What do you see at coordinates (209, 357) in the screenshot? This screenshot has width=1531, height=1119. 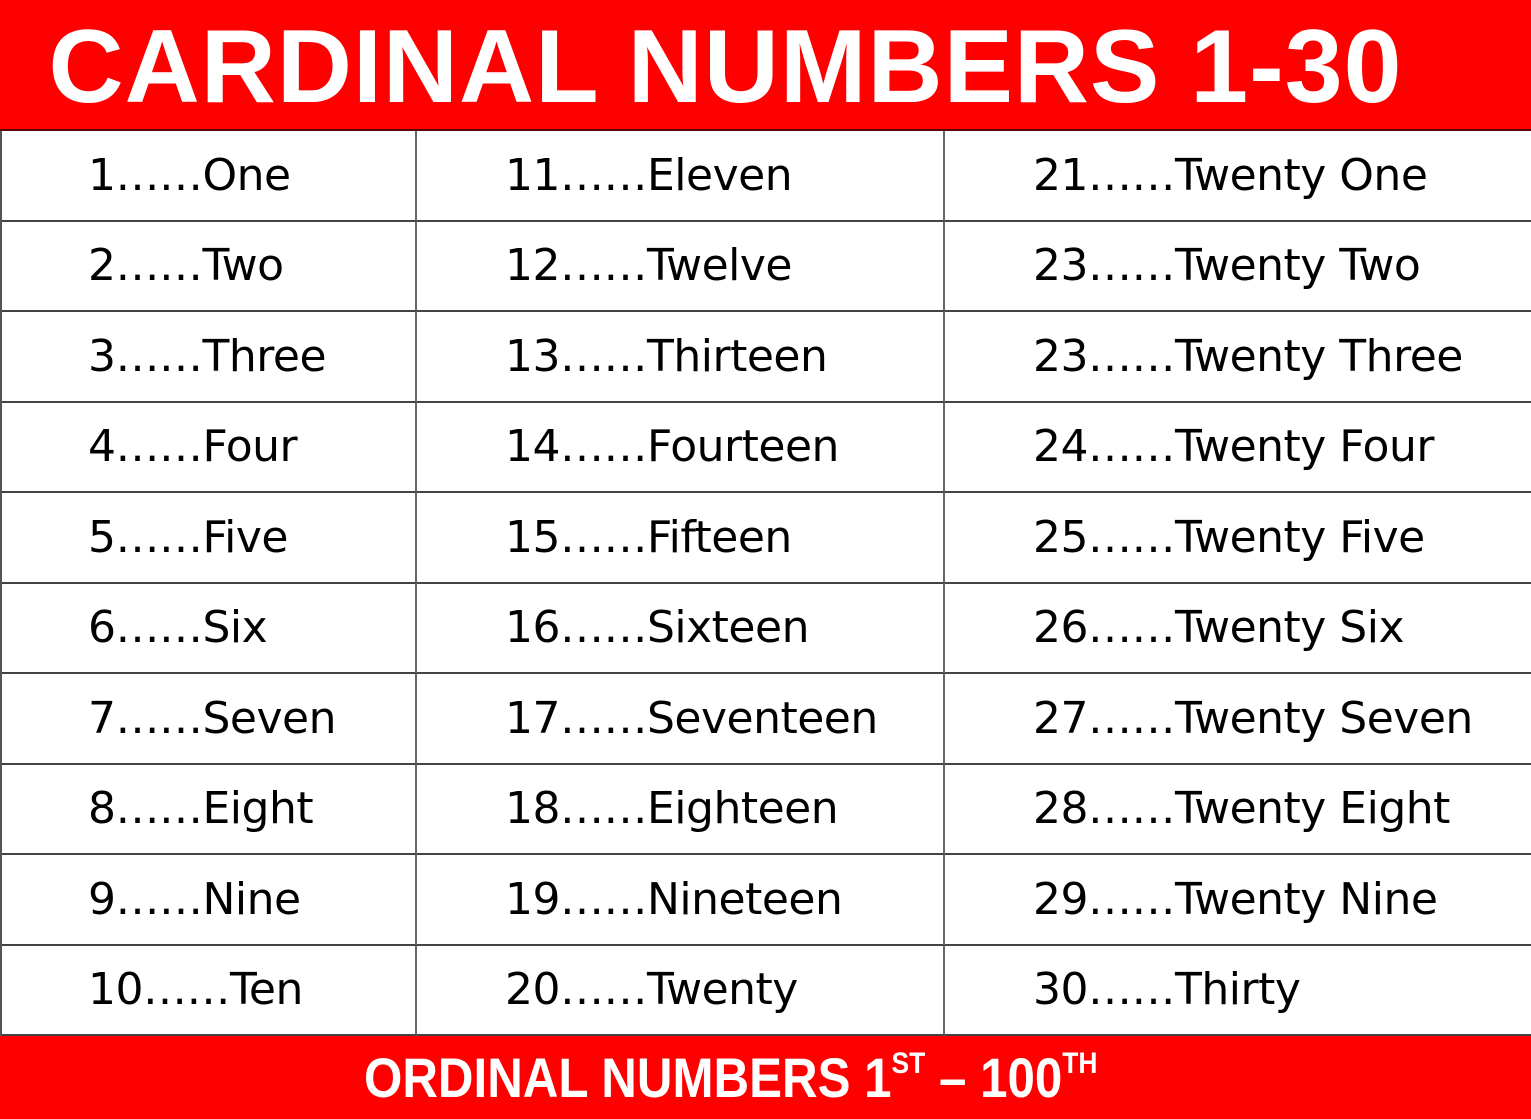 I see `number-cell: 3……Three` at bounding box center [209, 357].